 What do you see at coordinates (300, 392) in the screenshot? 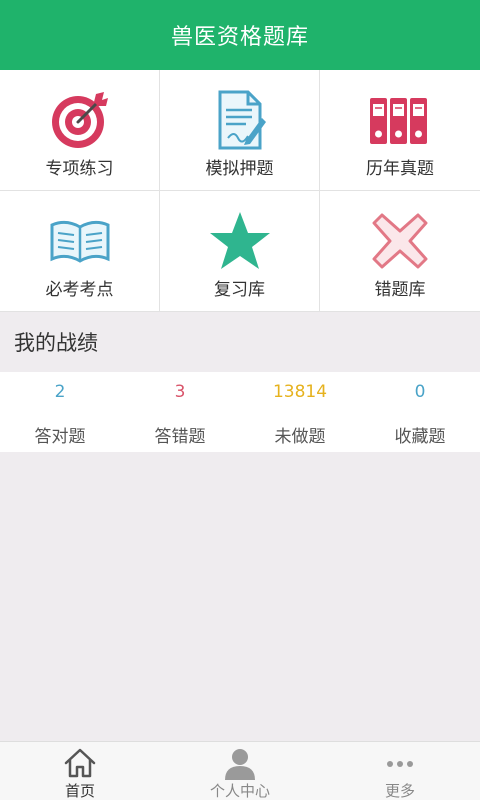
I see `stat-value: 13814` at bounding box center [300, 392].